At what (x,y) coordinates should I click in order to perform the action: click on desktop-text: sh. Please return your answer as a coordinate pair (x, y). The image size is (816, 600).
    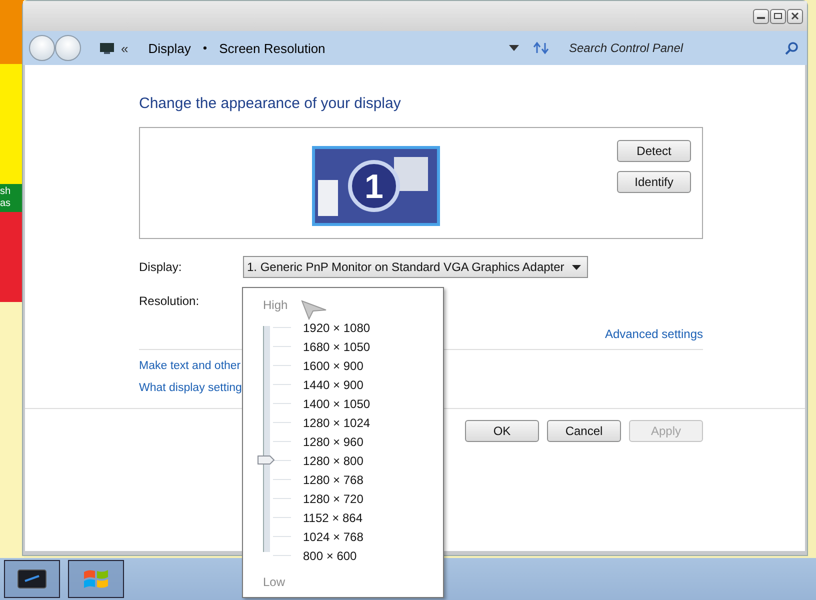
    Looking at the image, I should click on (5, 192).